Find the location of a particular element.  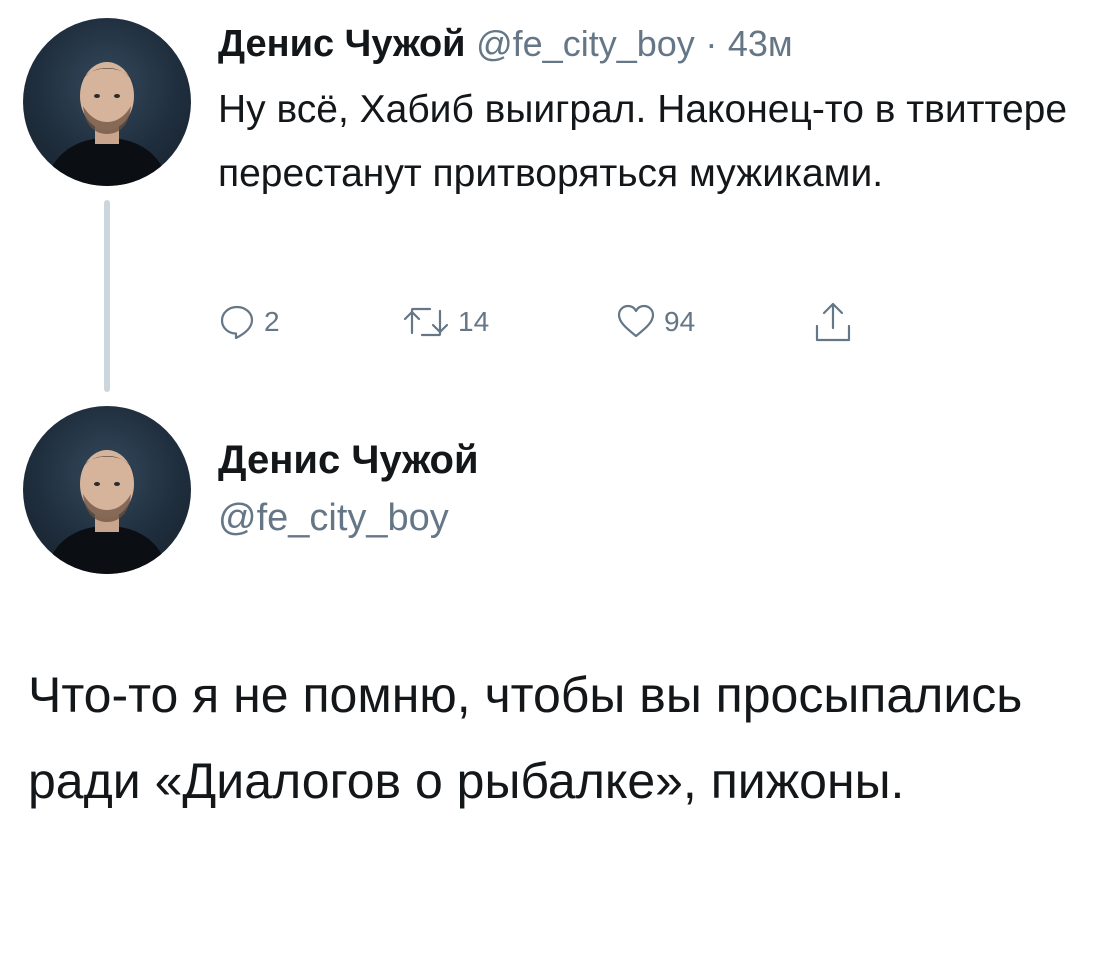

retweet-icon is located at coordinates (426, 322).